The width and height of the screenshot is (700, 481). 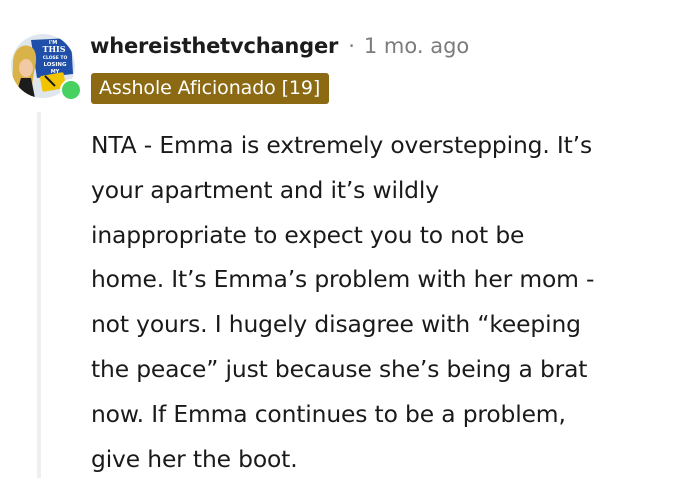 What do you see at coordinates (416, 46) in the screenshot?
I see `comment-timestamp: 1 mo. ago` at bounding box center [416, 46].